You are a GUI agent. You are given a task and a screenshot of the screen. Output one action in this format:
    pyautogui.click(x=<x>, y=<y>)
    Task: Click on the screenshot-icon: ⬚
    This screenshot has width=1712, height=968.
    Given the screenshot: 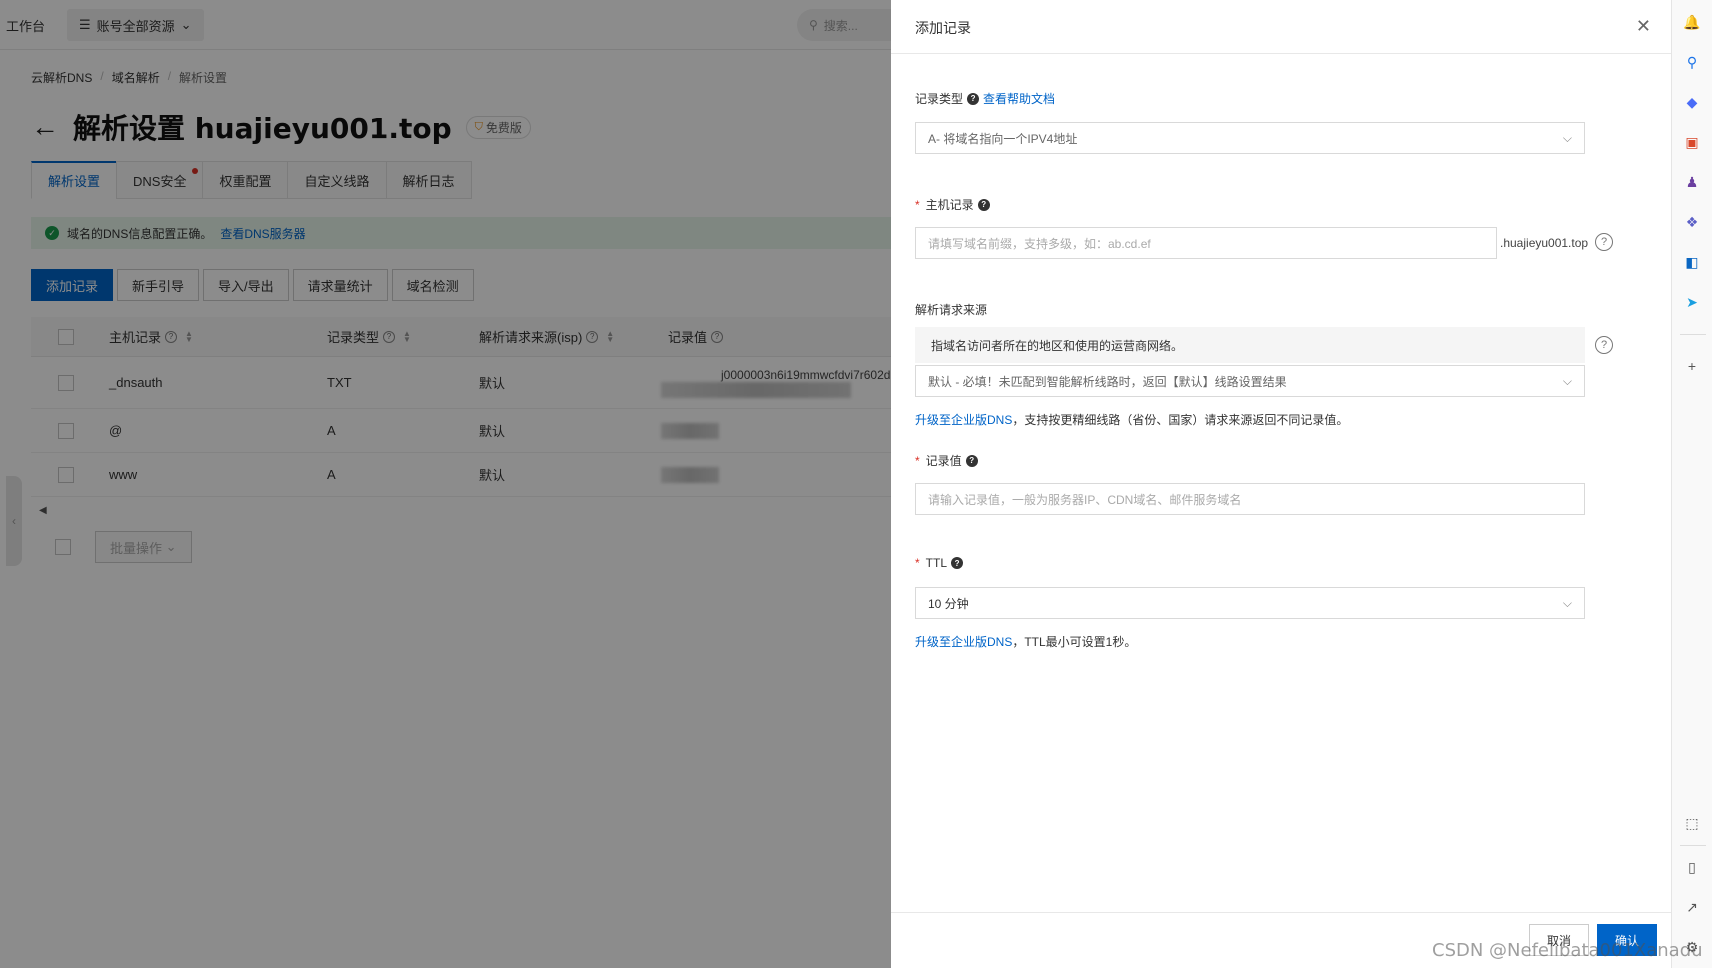 What is the action you would take?
    pyautogui.click(x=1692, y=823)
    